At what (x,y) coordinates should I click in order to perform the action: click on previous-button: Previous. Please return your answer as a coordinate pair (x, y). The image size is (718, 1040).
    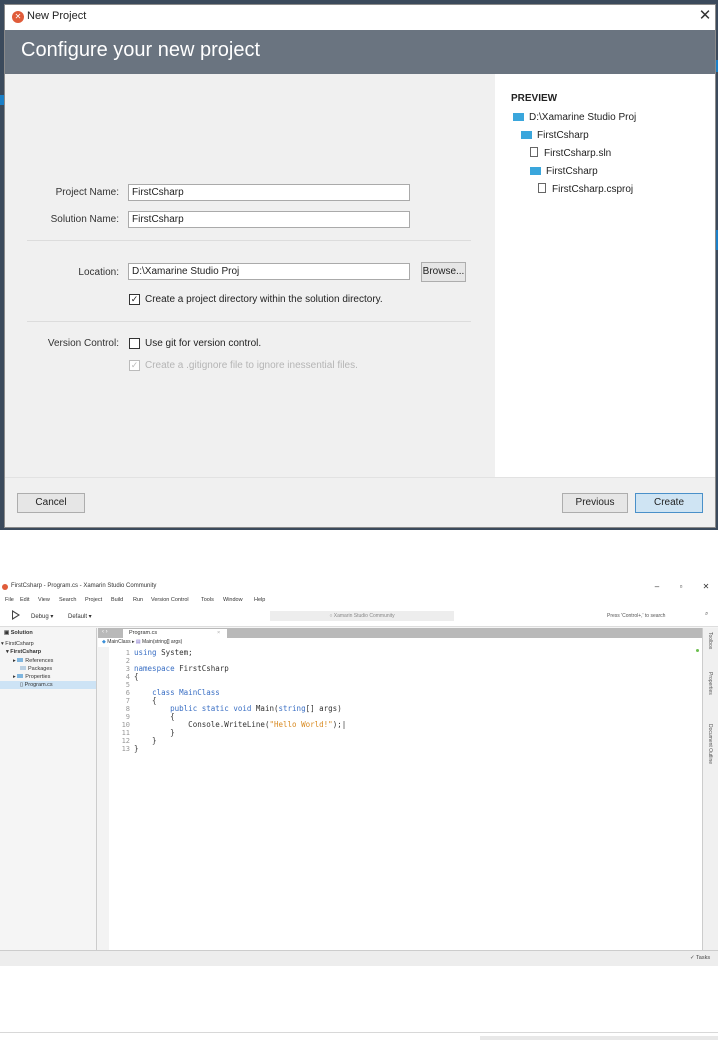
    Looking at the image, I should click on (595, 503).